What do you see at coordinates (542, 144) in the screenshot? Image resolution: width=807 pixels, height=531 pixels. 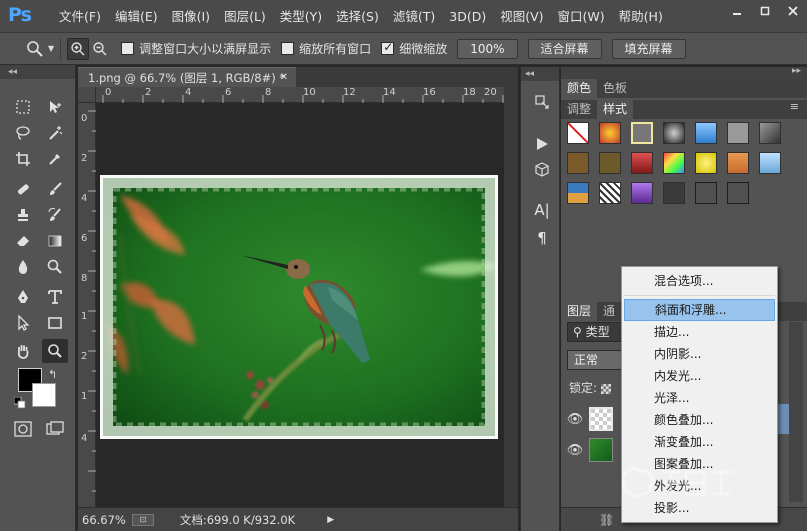 I see `actions-play-icon` at bounding box center [542, 144].